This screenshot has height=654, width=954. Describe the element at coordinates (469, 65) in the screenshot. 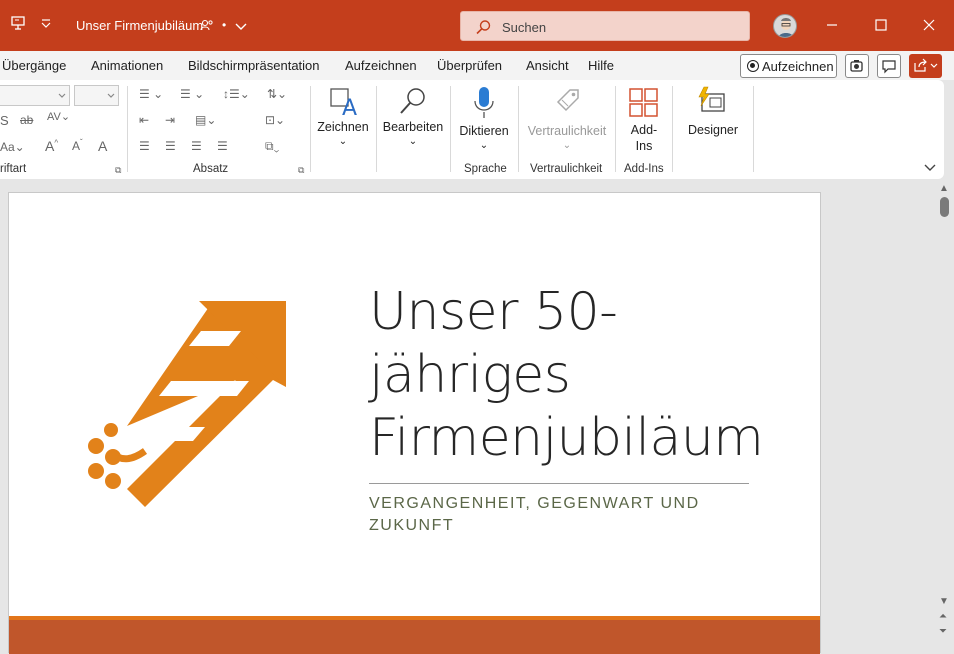

I see `tab-review: Überprüfen` at that location.